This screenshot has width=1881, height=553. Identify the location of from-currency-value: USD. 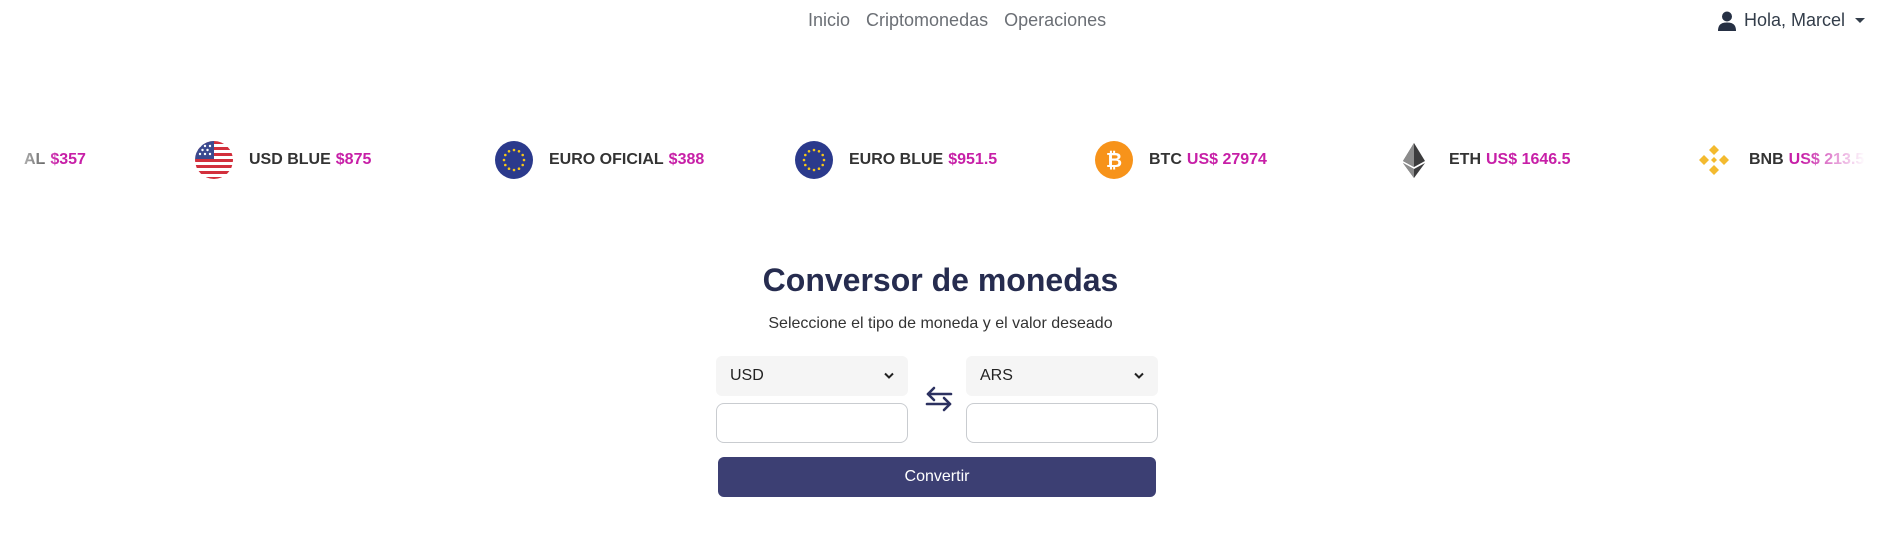
(747, 375).